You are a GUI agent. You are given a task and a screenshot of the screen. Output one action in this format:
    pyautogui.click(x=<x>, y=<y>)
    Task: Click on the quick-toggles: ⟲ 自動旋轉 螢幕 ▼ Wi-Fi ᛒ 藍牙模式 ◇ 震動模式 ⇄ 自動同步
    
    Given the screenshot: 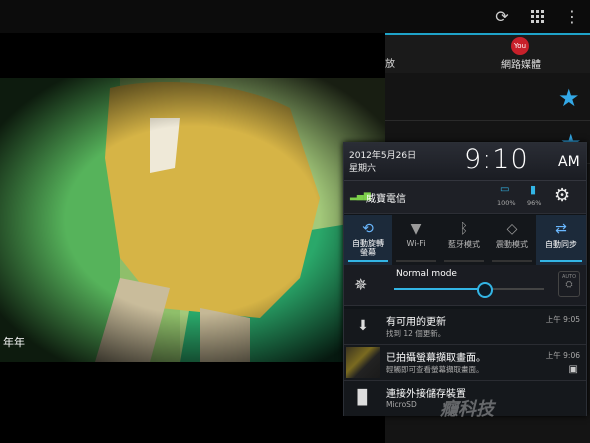 What is the action you would take?
    pyautogui.click(x=465, y=240)
    